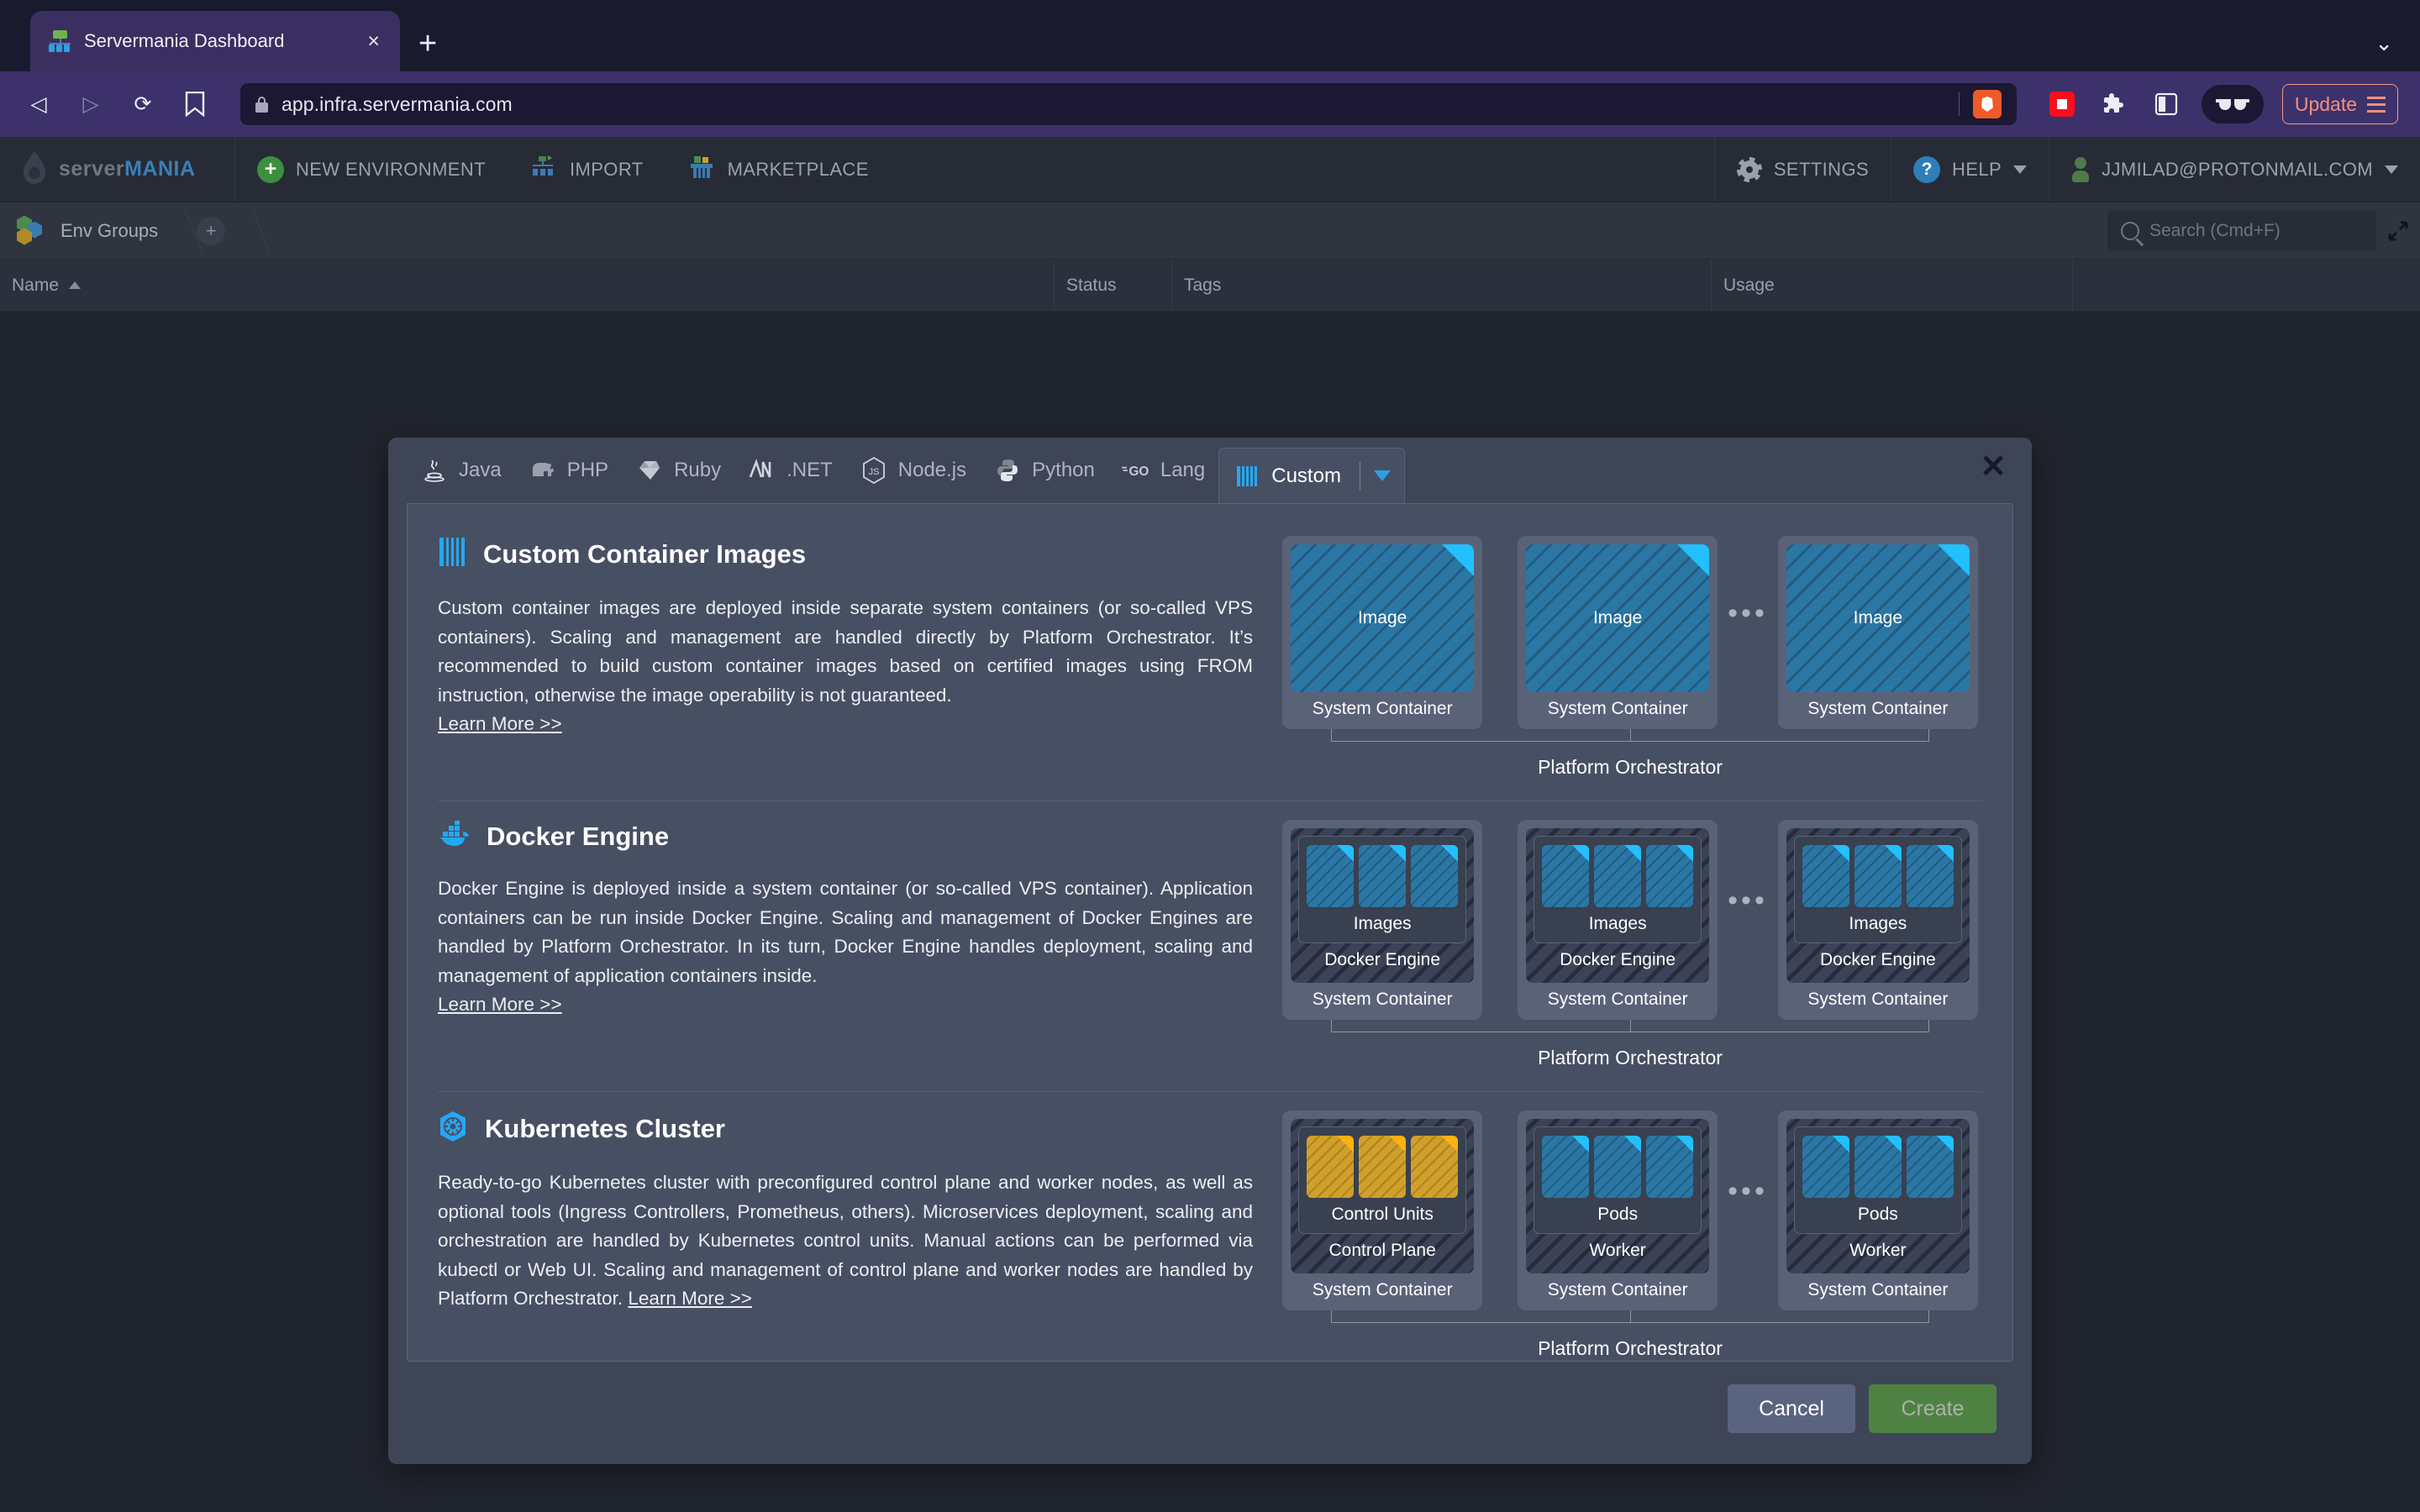  What do you see at coordinates (211, 230) in the screenshot?
I see `add-env-group-button: +` at bounding box center [211, 230].